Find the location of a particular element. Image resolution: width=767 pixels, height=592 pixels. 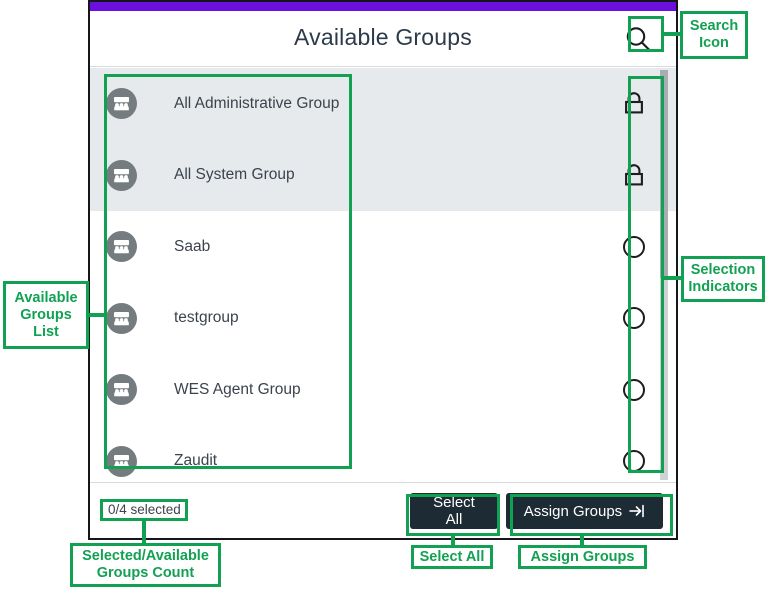

dialog-footer: 0/4 selected Select All Assign Groups is located at coordinates (383, 510).